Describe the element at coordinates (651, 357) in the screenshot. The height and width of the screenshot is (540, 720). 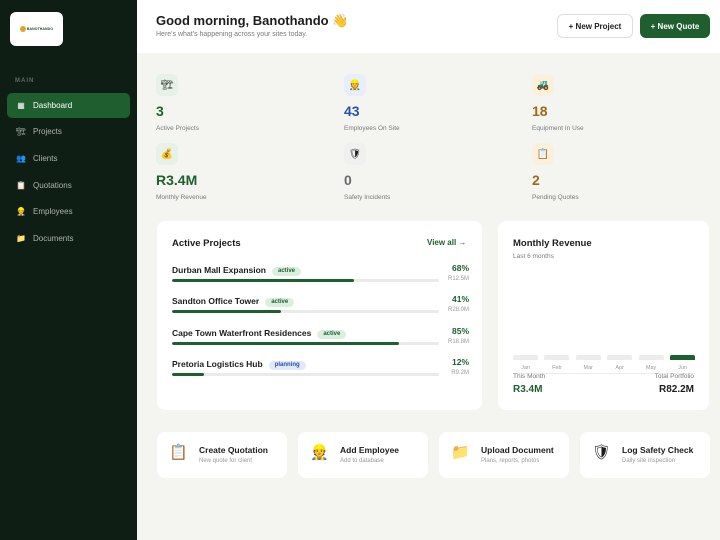
I see `revenue-bar-may` at that location.